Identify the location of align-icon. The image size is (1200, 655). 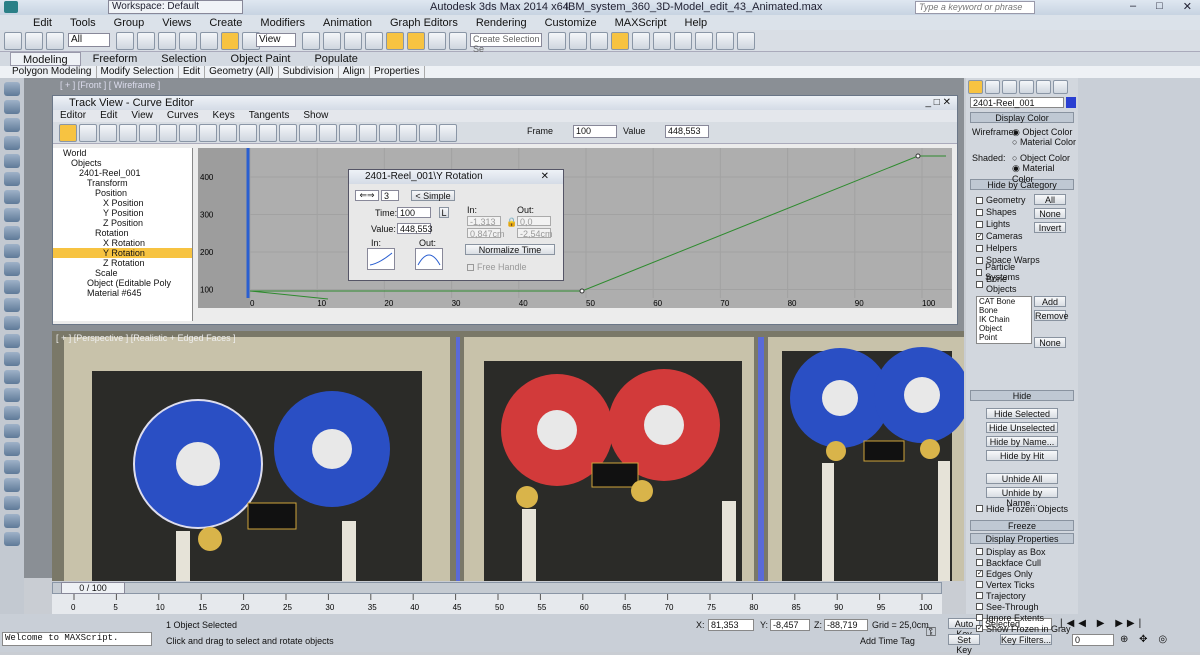
(578, 41).